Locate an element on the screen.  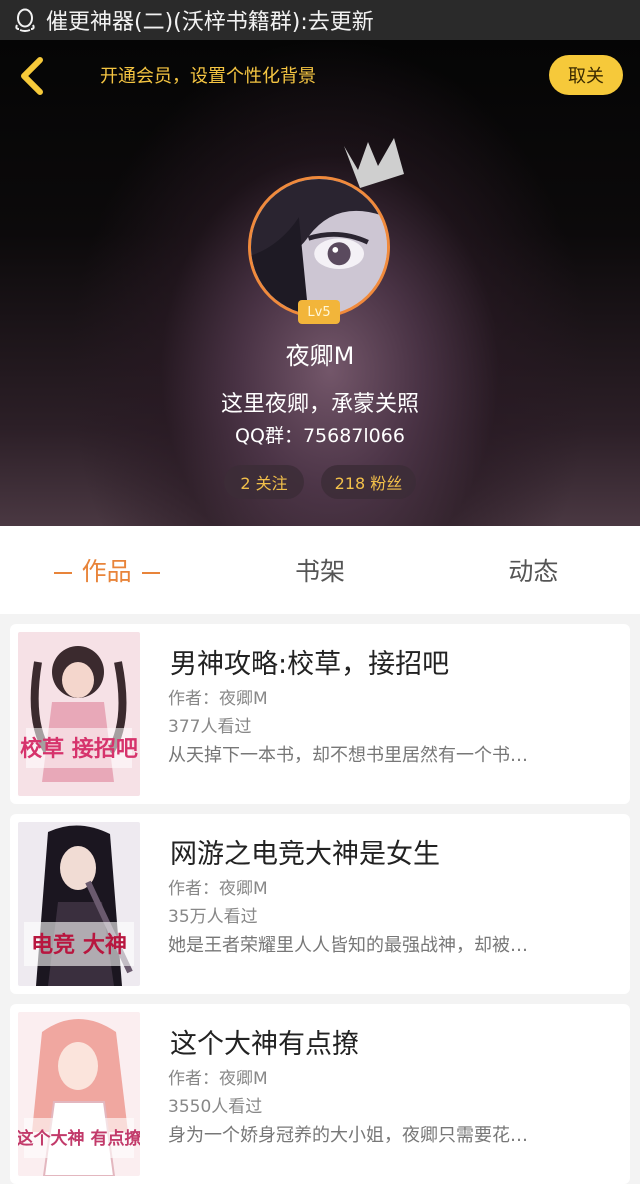
status-bar: 催更神器(二)(沃梓书籍群):去更新 is located at coordinates (320, 20).